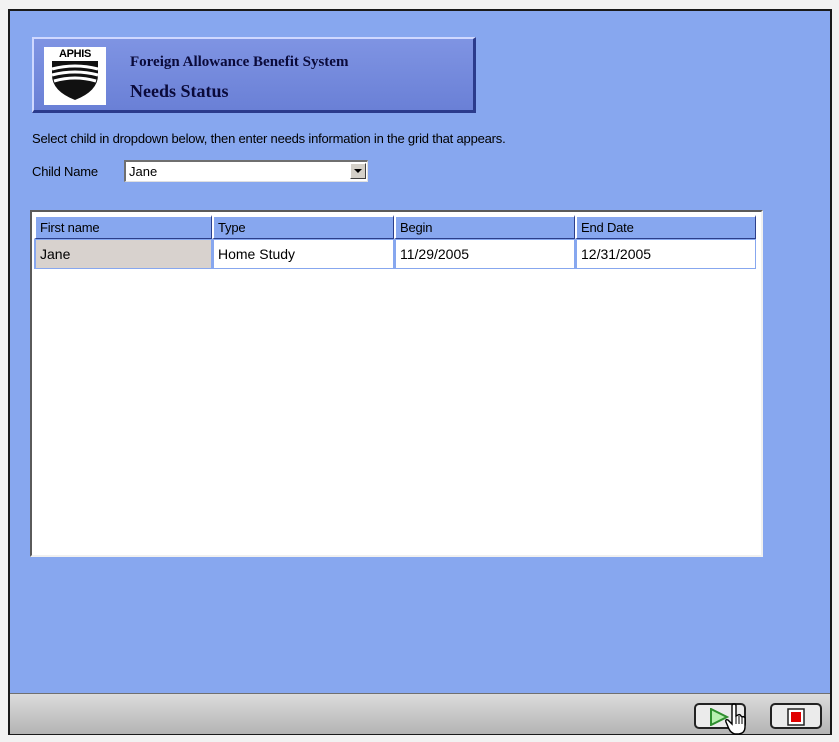  I want to click on aphis-shield-icon, so click(75, 80).